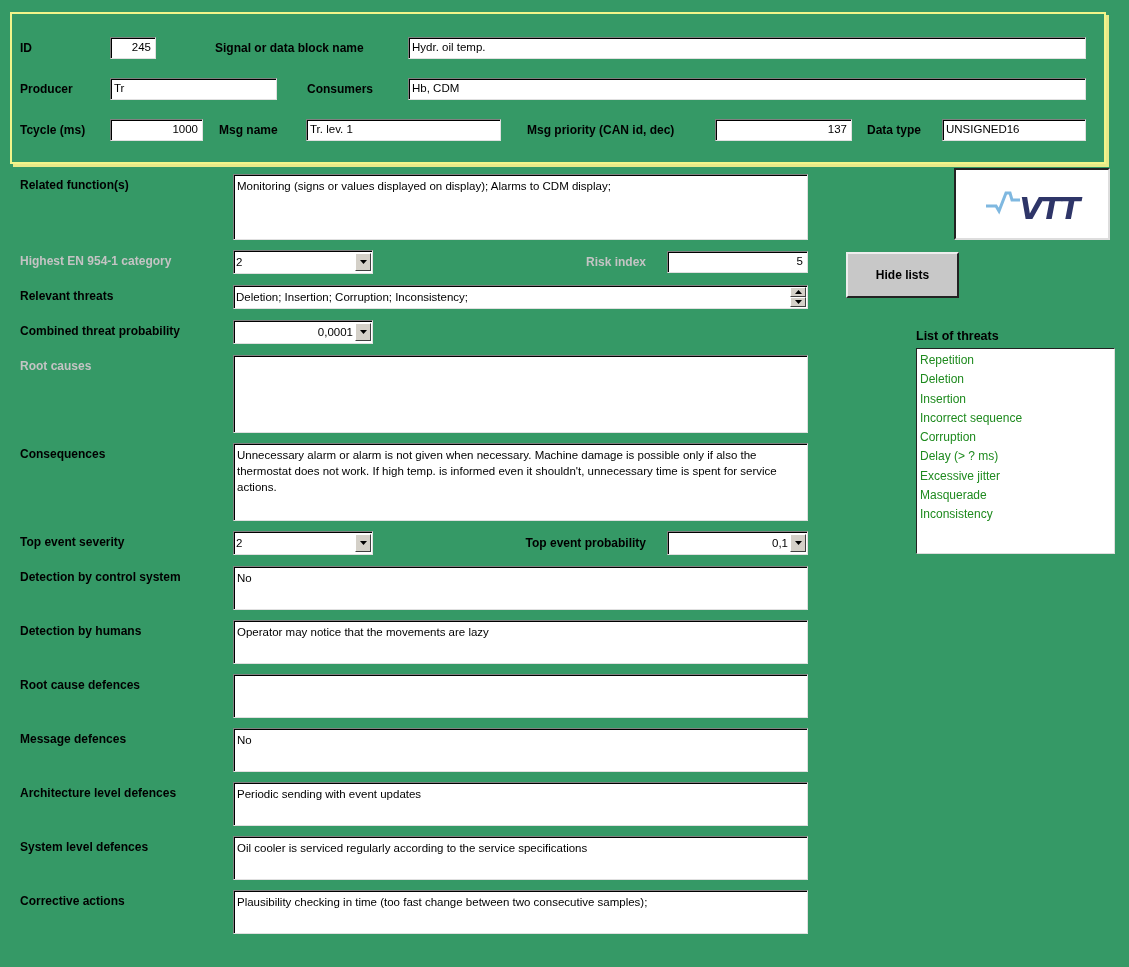 The image size is (1129, 967). Describe the element at coordinates (63, 453) in the screenshot. I see `field-label: Consequences` at that location.